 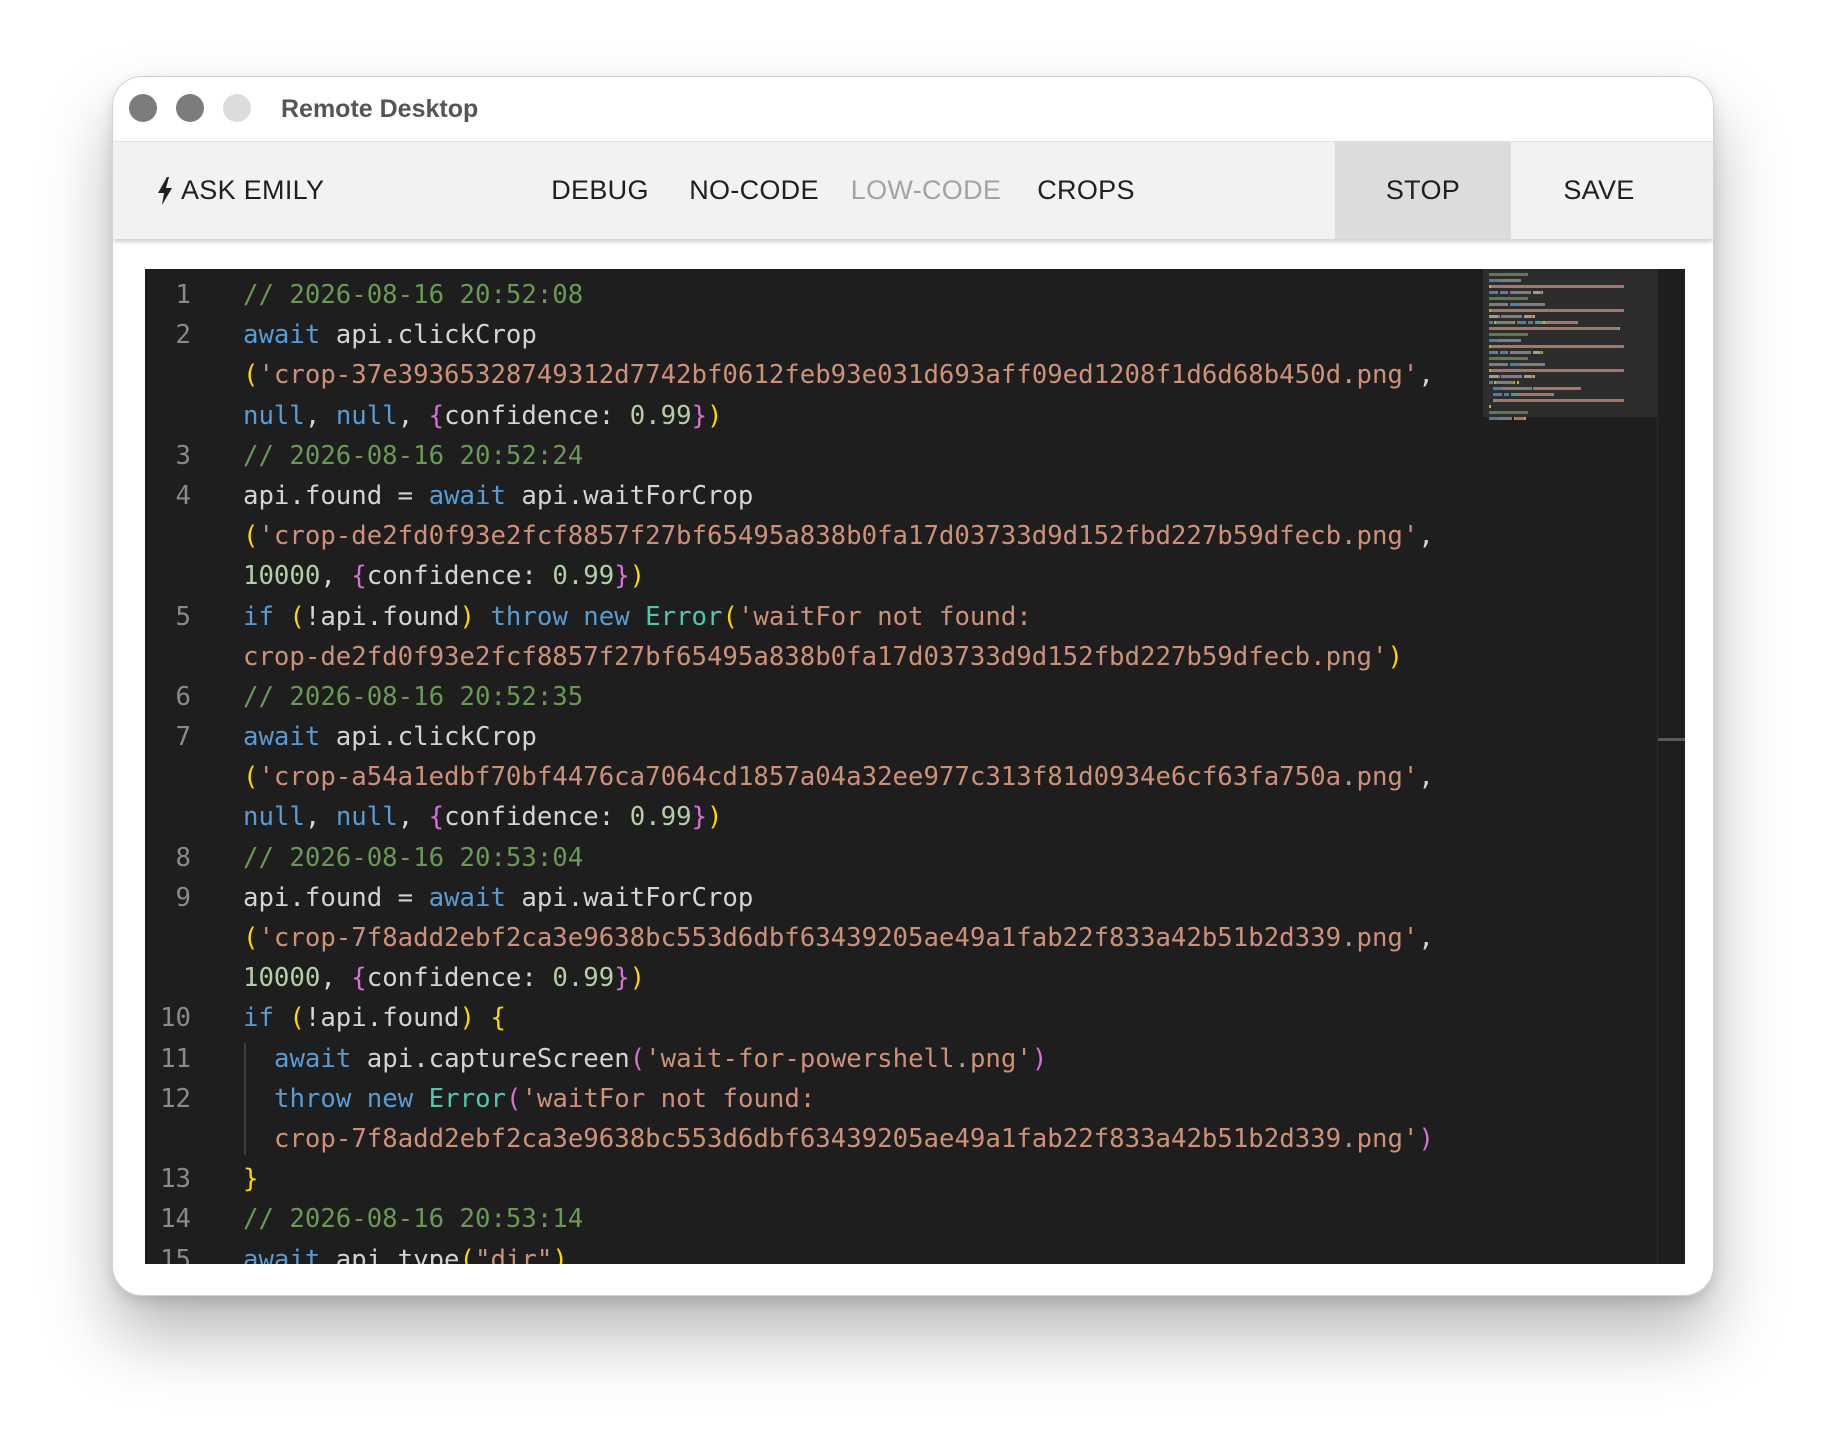 What do you see at coordinates (143, 108) in the screenshot?
I see `close-window-button` at bounding box center [143, 108].